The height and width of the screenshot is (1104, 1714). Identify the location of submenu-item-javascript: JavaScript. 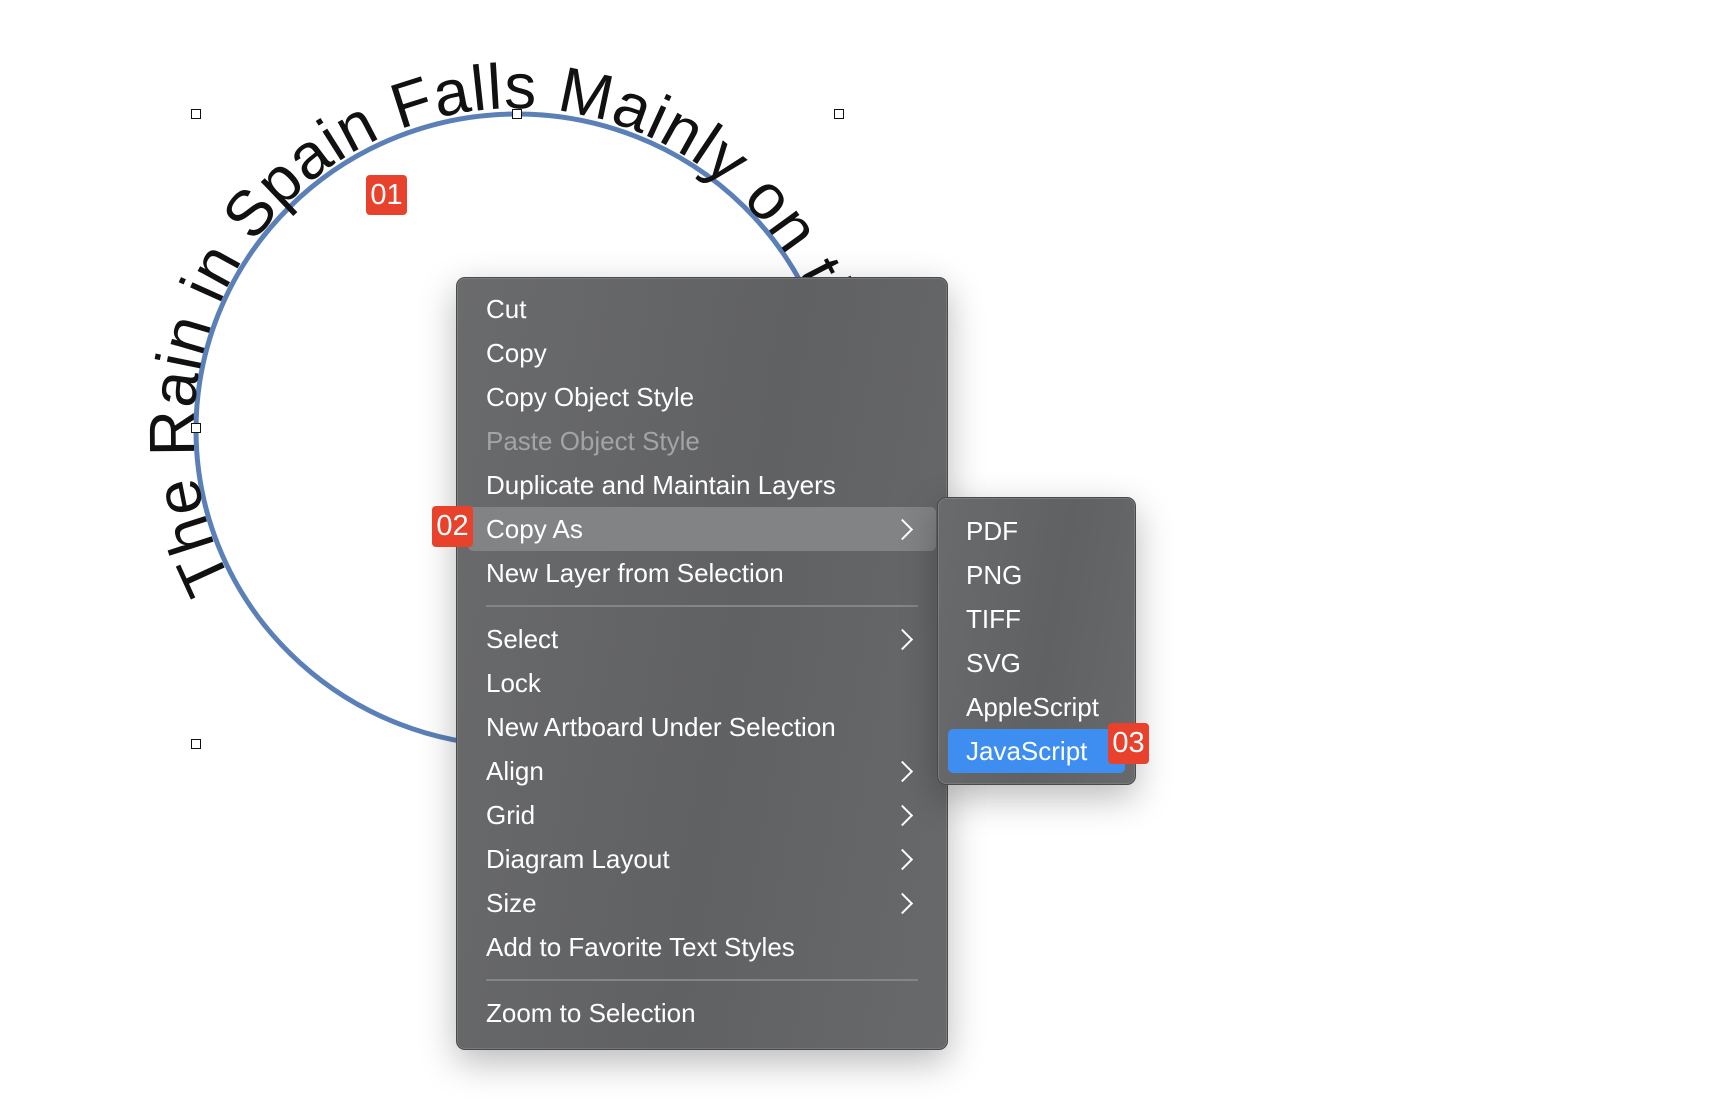
(1036, 751).